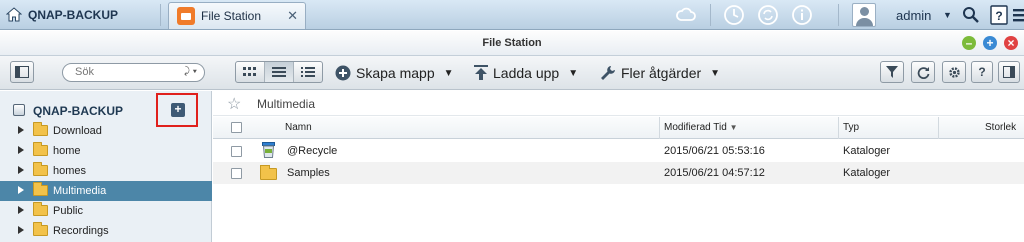 This screenshot has width=1024, height=242. Describe the element at coordinates (686, 15) in the screenshot. I see `cloud-icon` at that location.